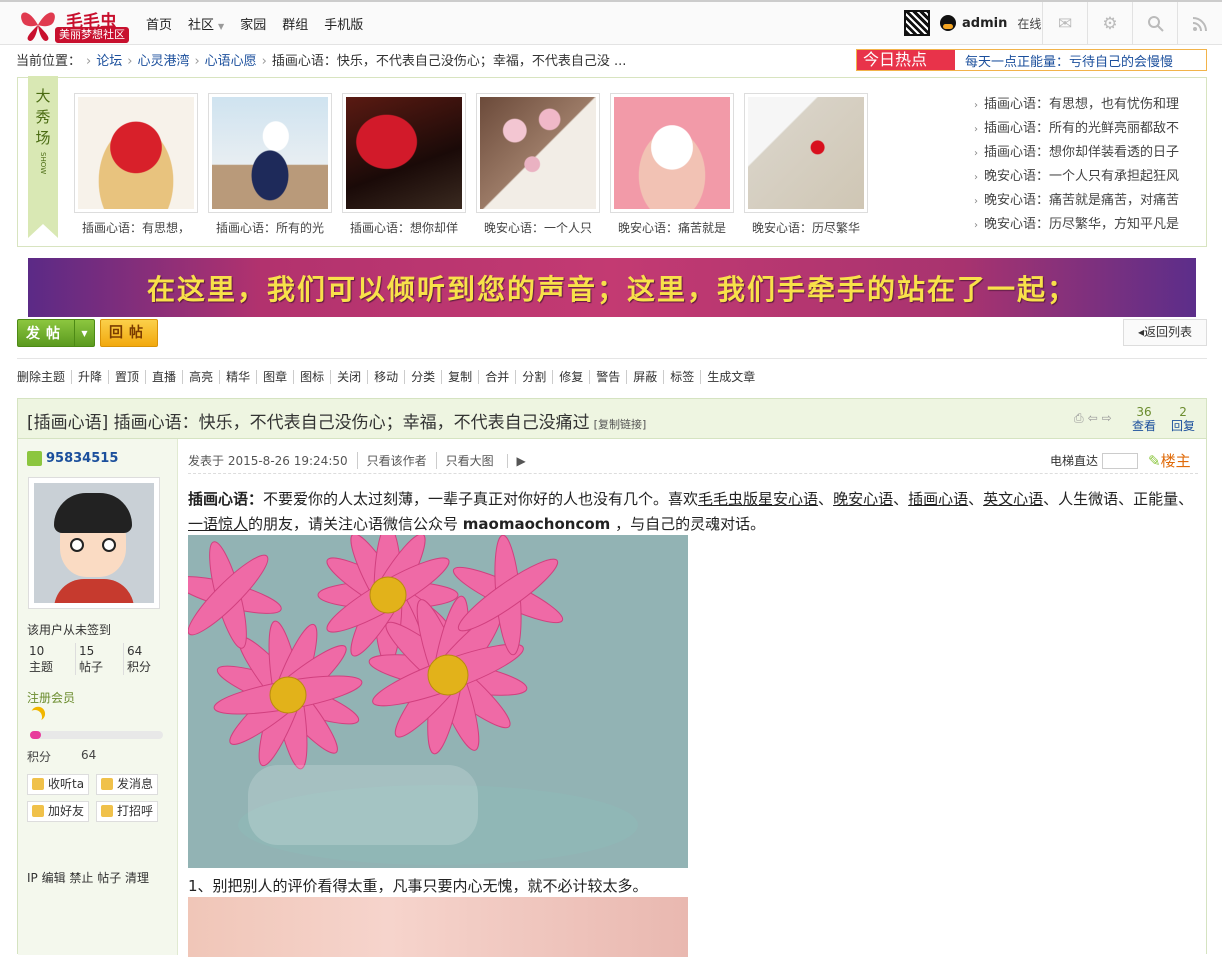 The height and width of the screenshot is (957, 1222). What do you see at coordinates (1013, 499) in the screenshot?
I see `link-english: 英文心语` at bounding box center [1013, 499].